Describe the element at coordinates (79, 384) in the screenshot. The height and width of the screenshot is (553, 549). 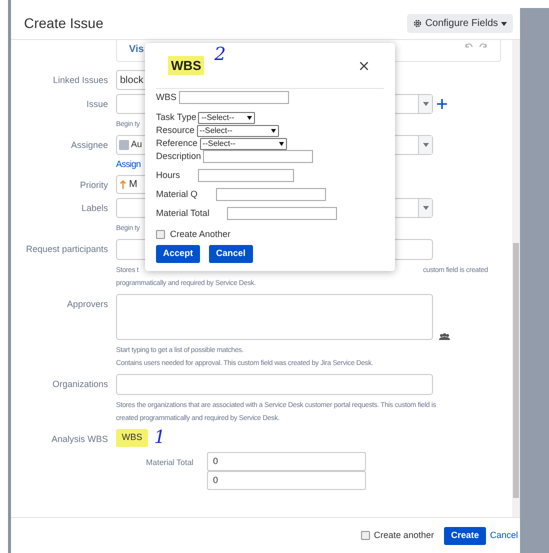
I see `field-label: Organizations` at that location.